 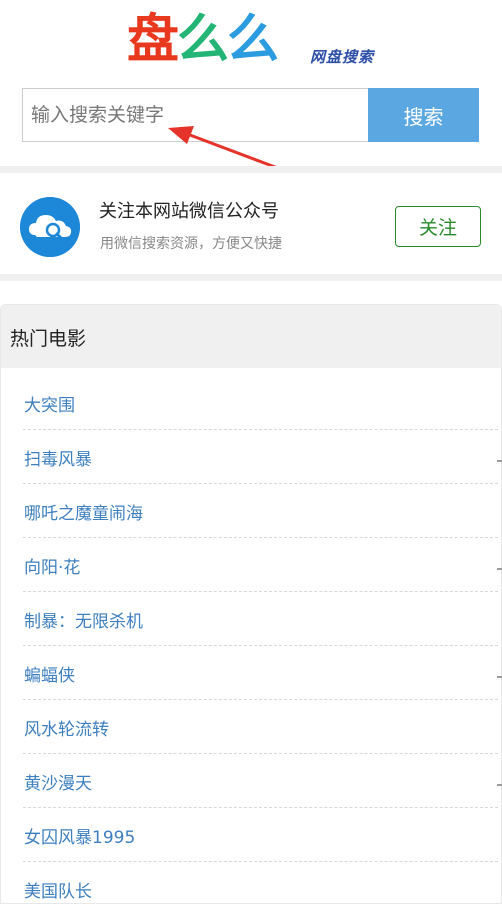 I want to click on list-item: 大突围, so click(x=260, y=403).